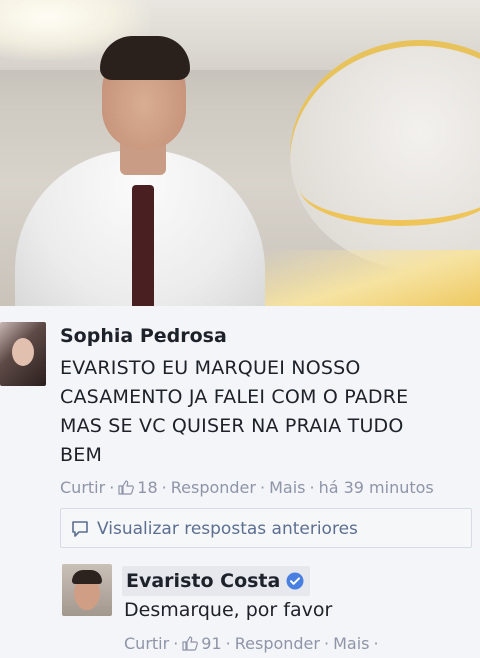 This screenshot has width=480, height=658. Describe the element at coordinates (145, 58) in the screenshot. I see `person-hair` at that location.